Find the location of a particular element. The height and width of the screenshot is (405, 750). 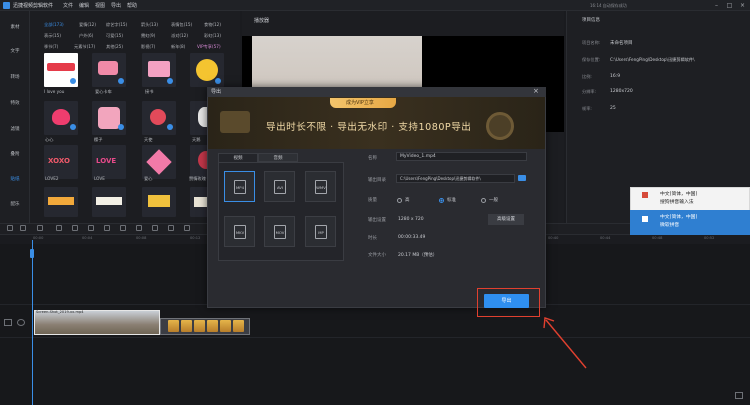

tab-audio: 音频 is located at coordinates (278, 157).